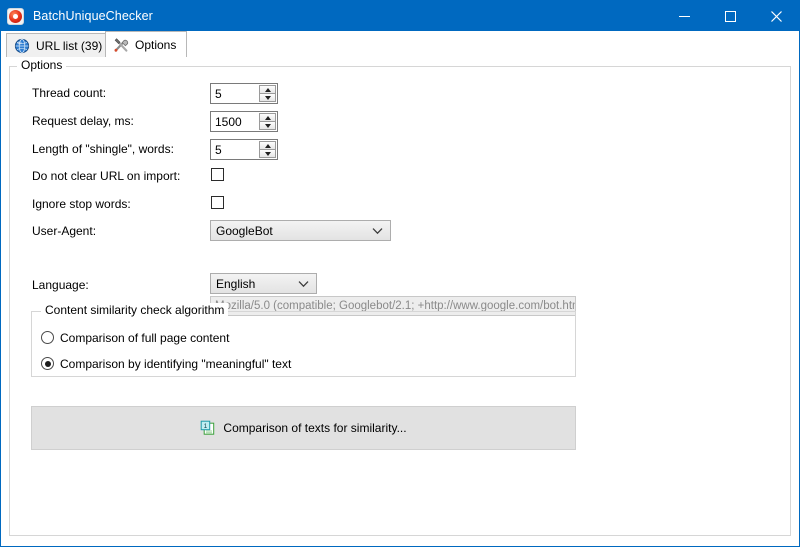 The height and width of the screenshot is (547, 800). What do you see at coordinates (60, 285) in the screenshot?
I see `language-label: Language:` at bounding box center [60, 285].